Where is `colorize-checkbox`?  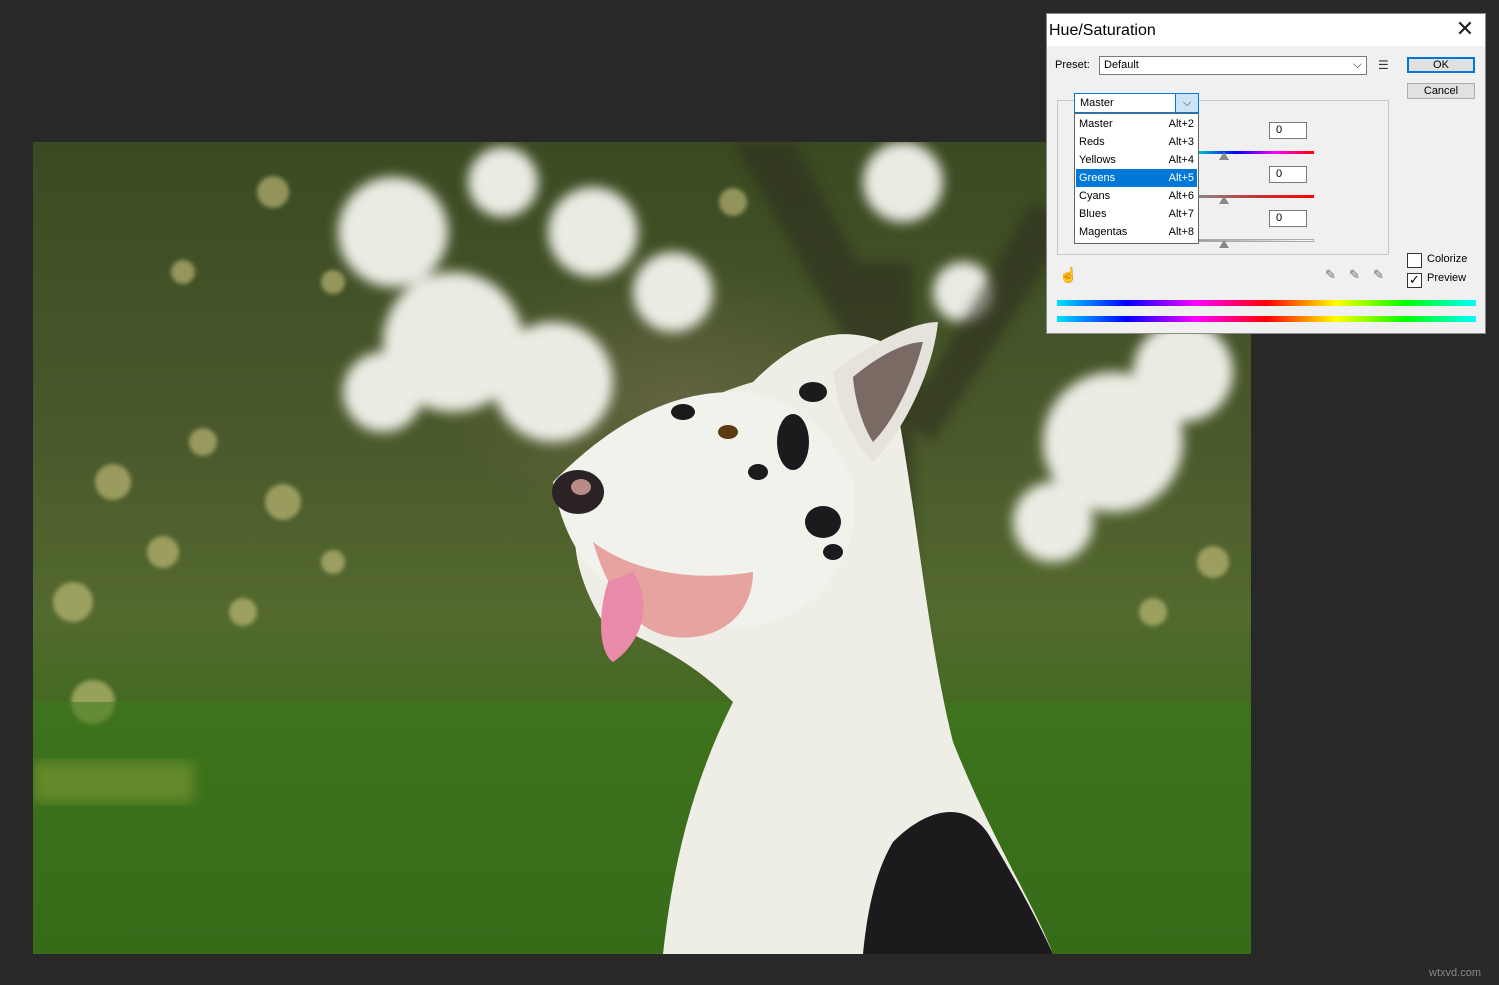 colorize-checkbox is located at coordinates (1414, 260).